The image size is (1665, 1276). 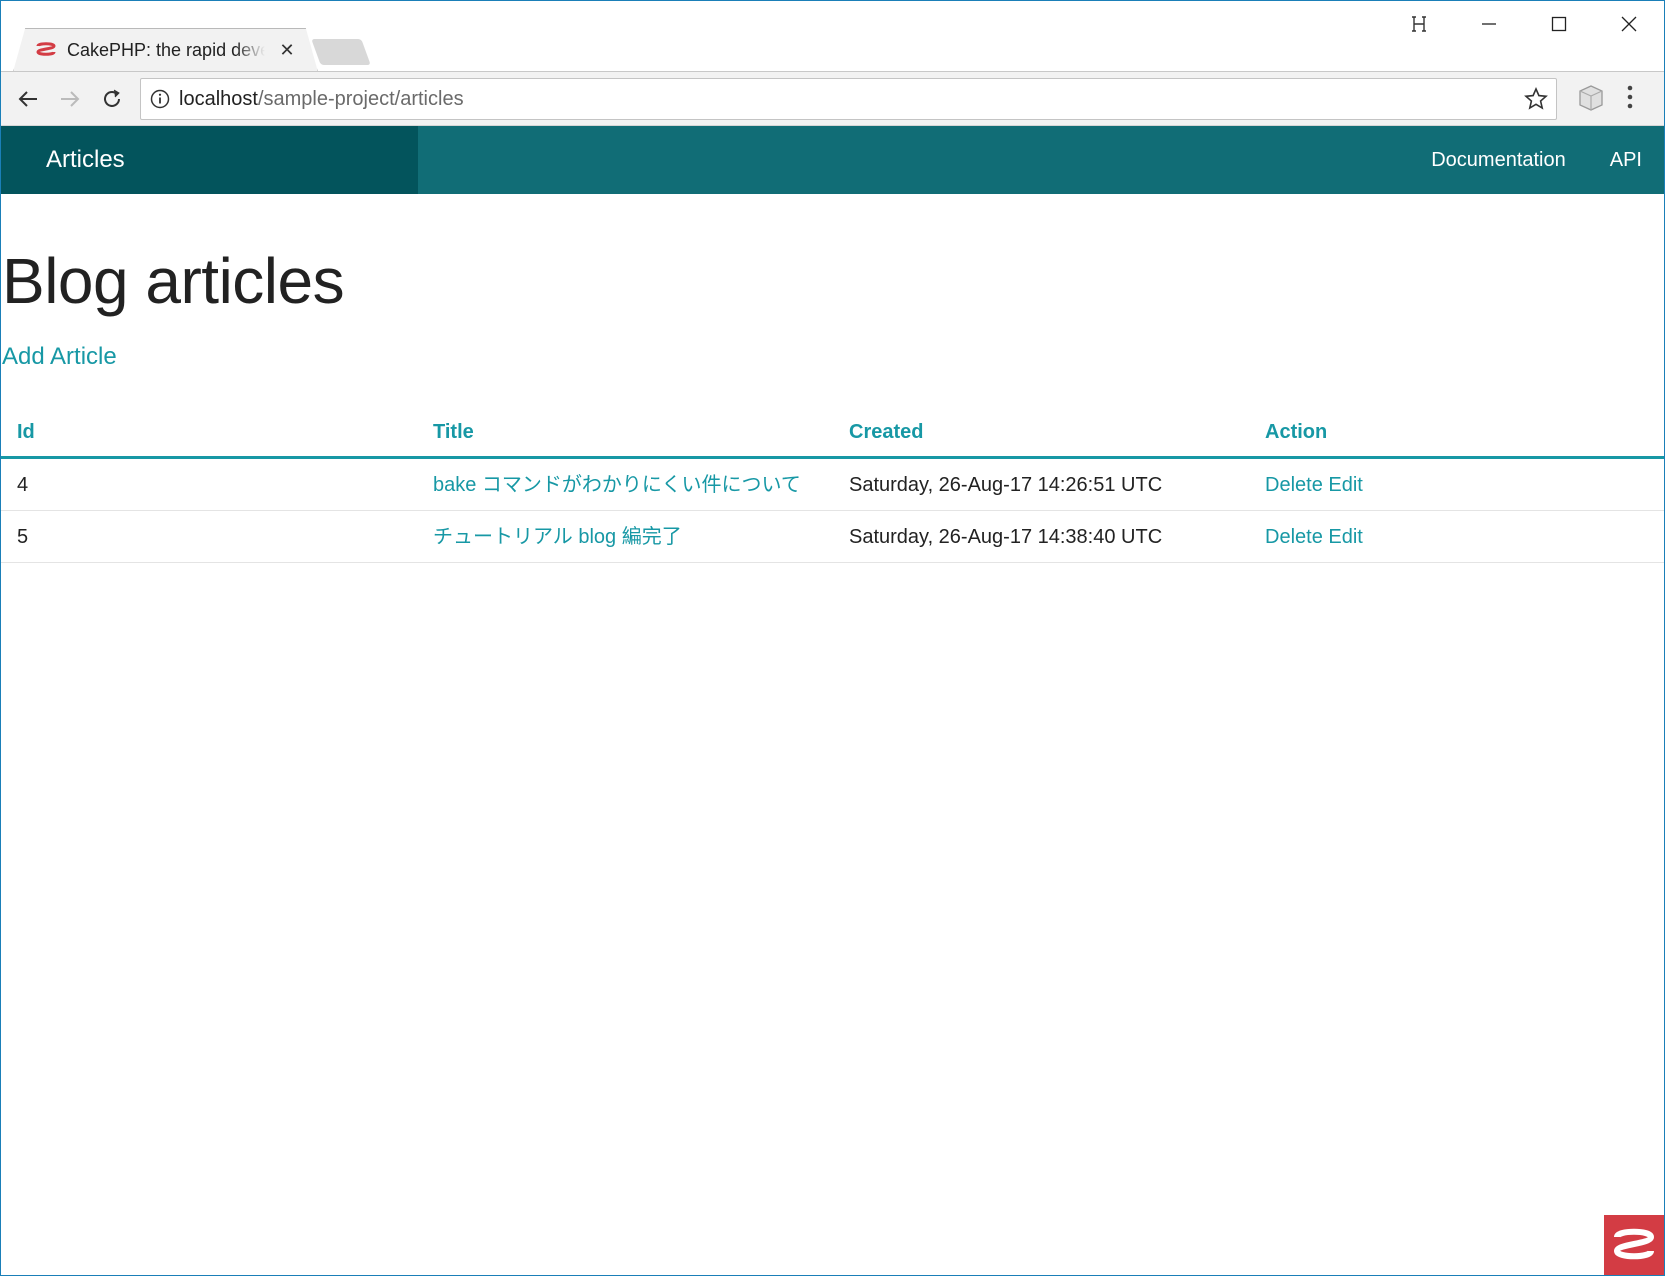 I want to click on bookmark-star-icon, so click(x=1536, y=101).